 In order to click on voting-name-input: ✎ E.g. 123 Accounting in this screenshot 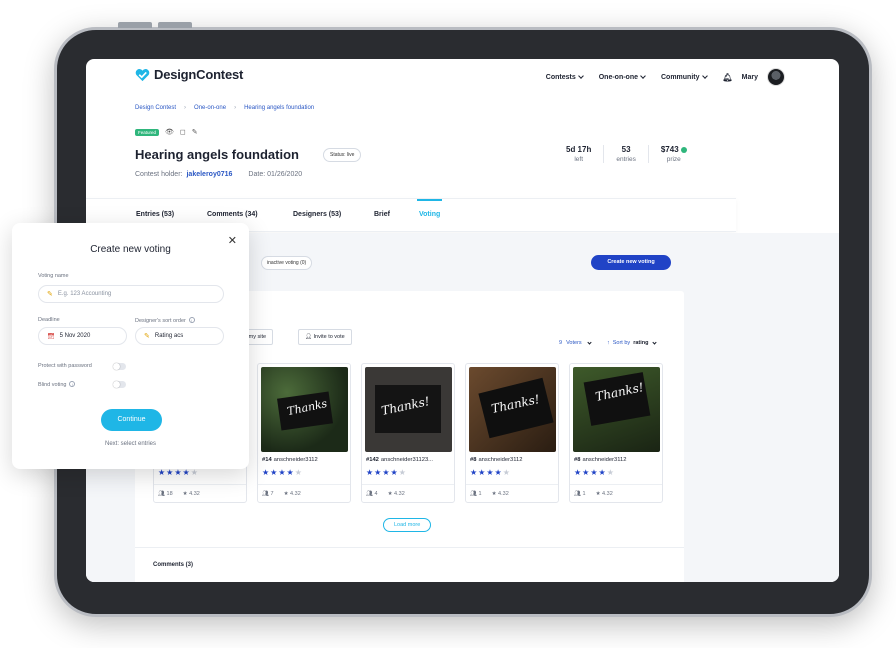, I will do `click(131, 294)`.